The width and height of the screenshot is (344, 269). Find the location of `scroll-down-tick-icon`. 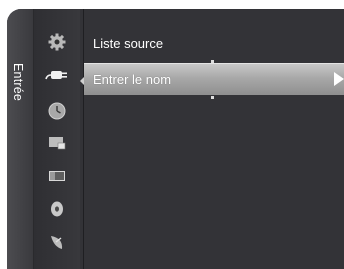

scroll-down-tick-icon is located at coordinates (212, 97).